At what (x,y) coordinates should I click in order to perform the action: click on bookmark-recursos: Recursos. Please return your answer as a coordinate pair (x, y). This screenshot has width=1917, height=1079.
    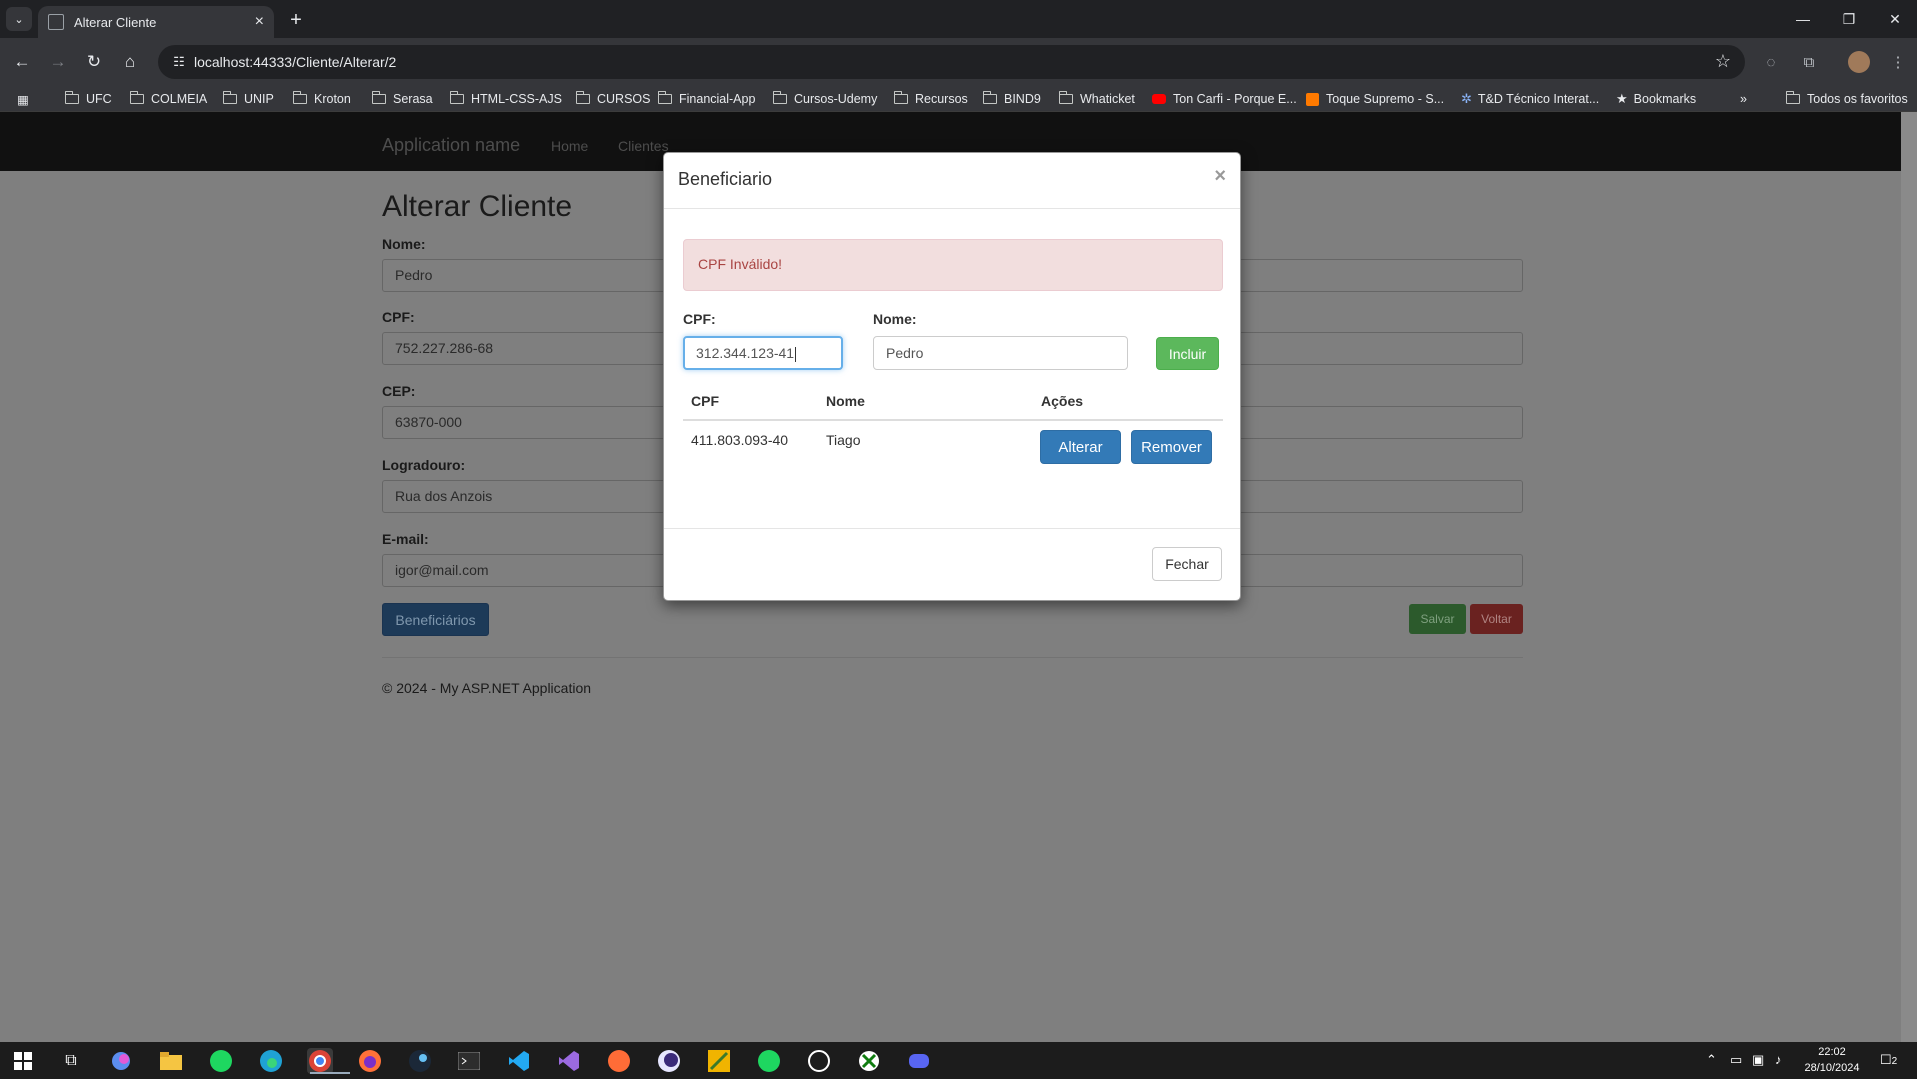
    Looking at the image, I should click on (930, 99).